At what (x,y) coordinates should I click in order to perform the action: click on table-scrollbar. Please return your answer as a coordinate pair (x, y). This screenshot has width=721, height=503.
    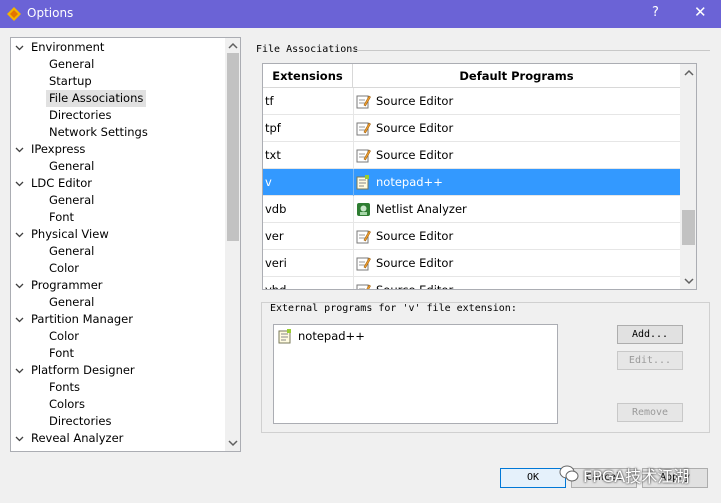
    Looking at the image, I should click on (688, 176).